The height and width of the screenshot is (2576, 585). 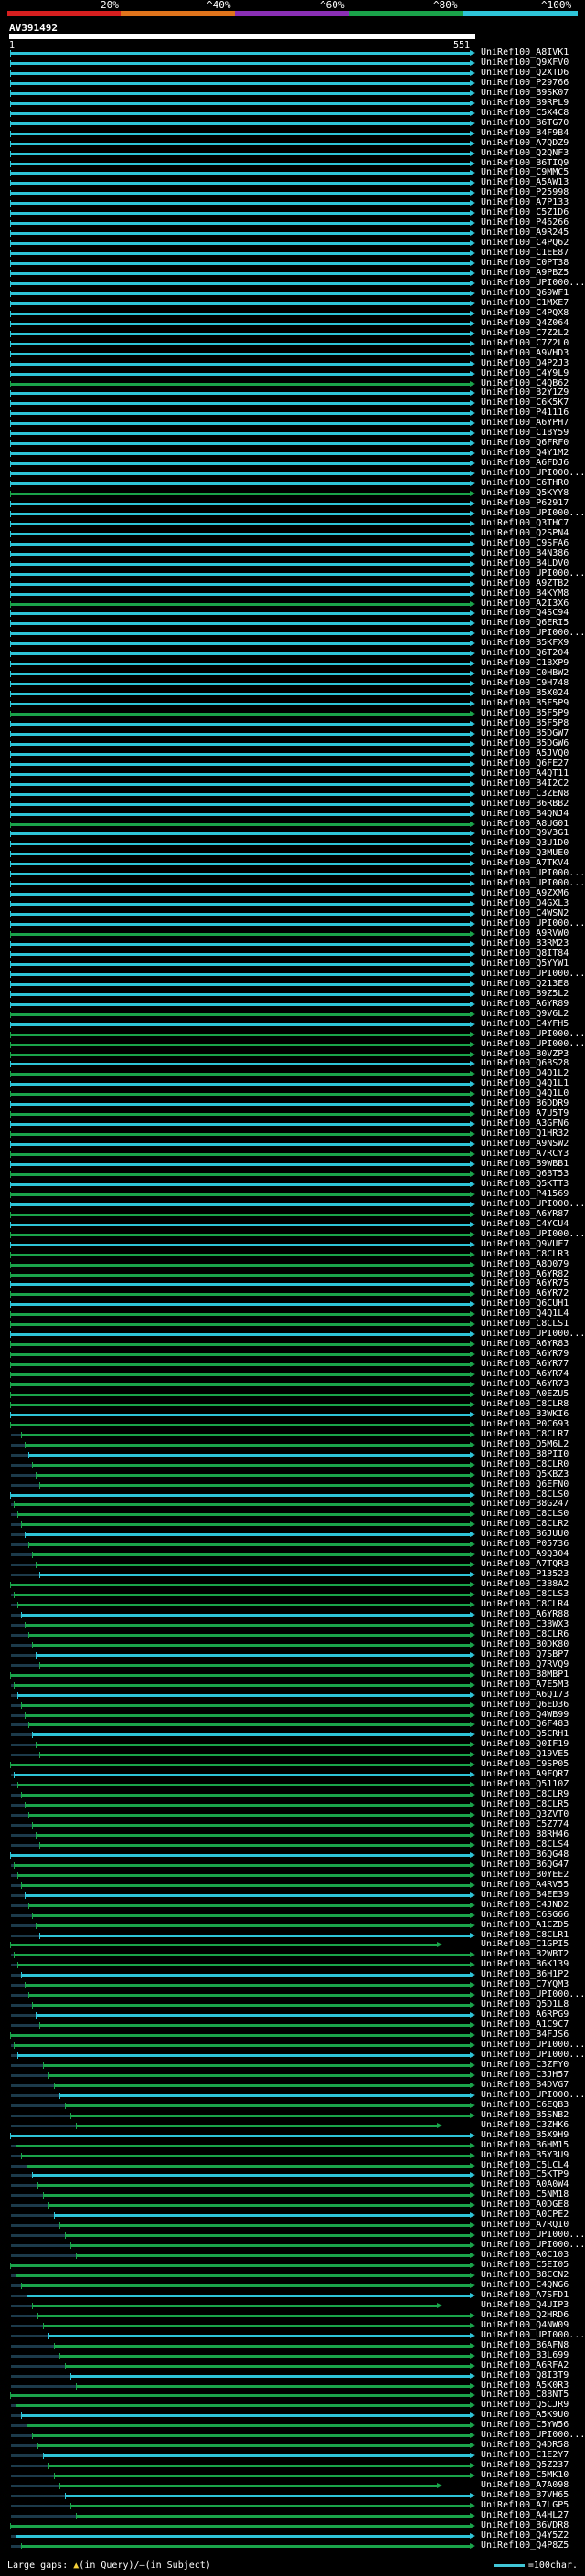 What do you see at coordinates (525, 2545) in the screenshot?
I see `hit-label: UniRef100_Q4P8Z5` at bounding box center [525, 2545].